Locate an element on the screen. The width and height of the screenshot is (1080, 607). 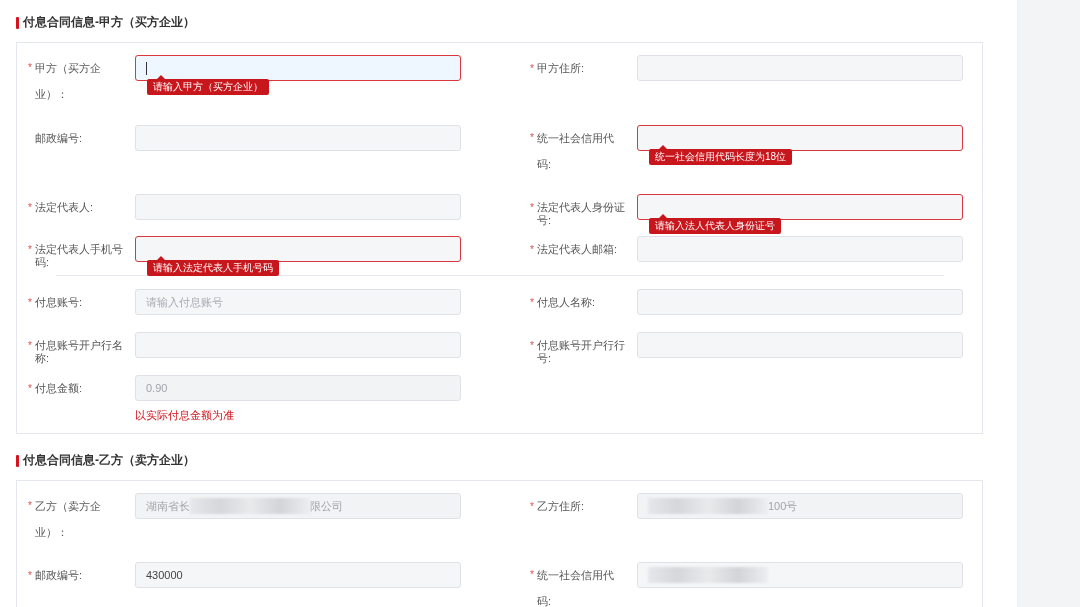
section-title: 付息合同信息-甲方（买方企业） is located at coordinates (109, 22).